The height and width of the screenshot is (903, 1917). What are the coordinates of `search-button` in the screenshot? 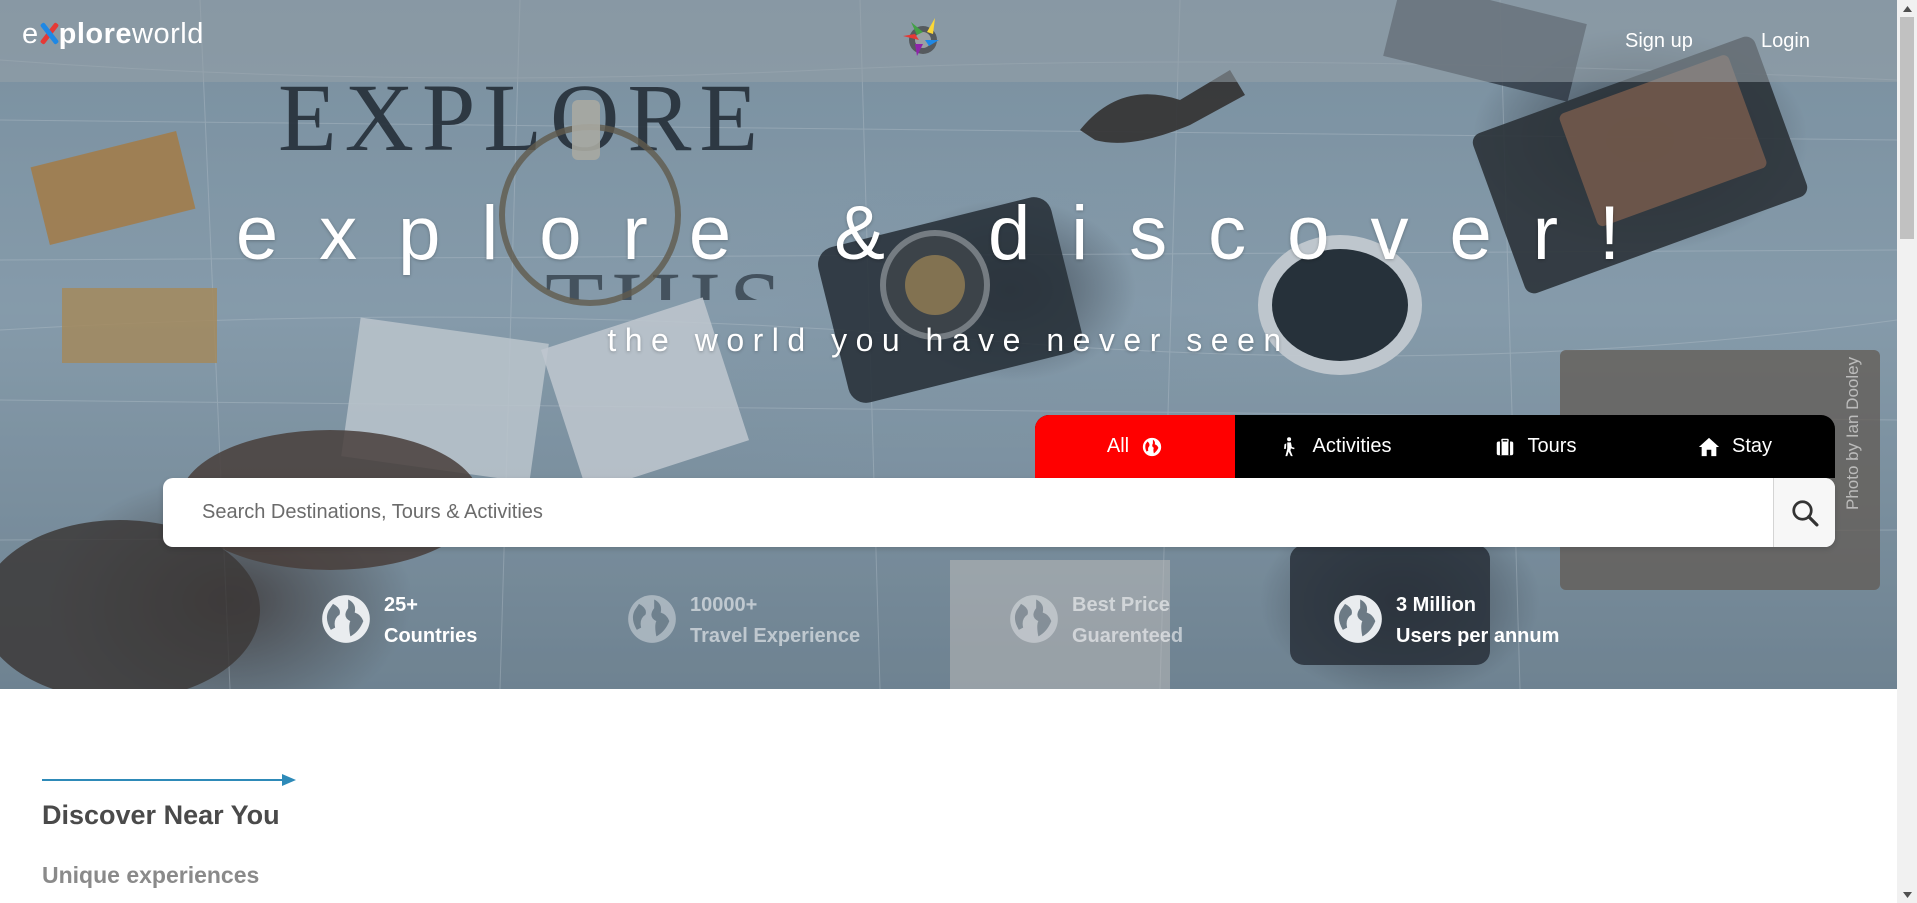 It's located at (1804, 512).